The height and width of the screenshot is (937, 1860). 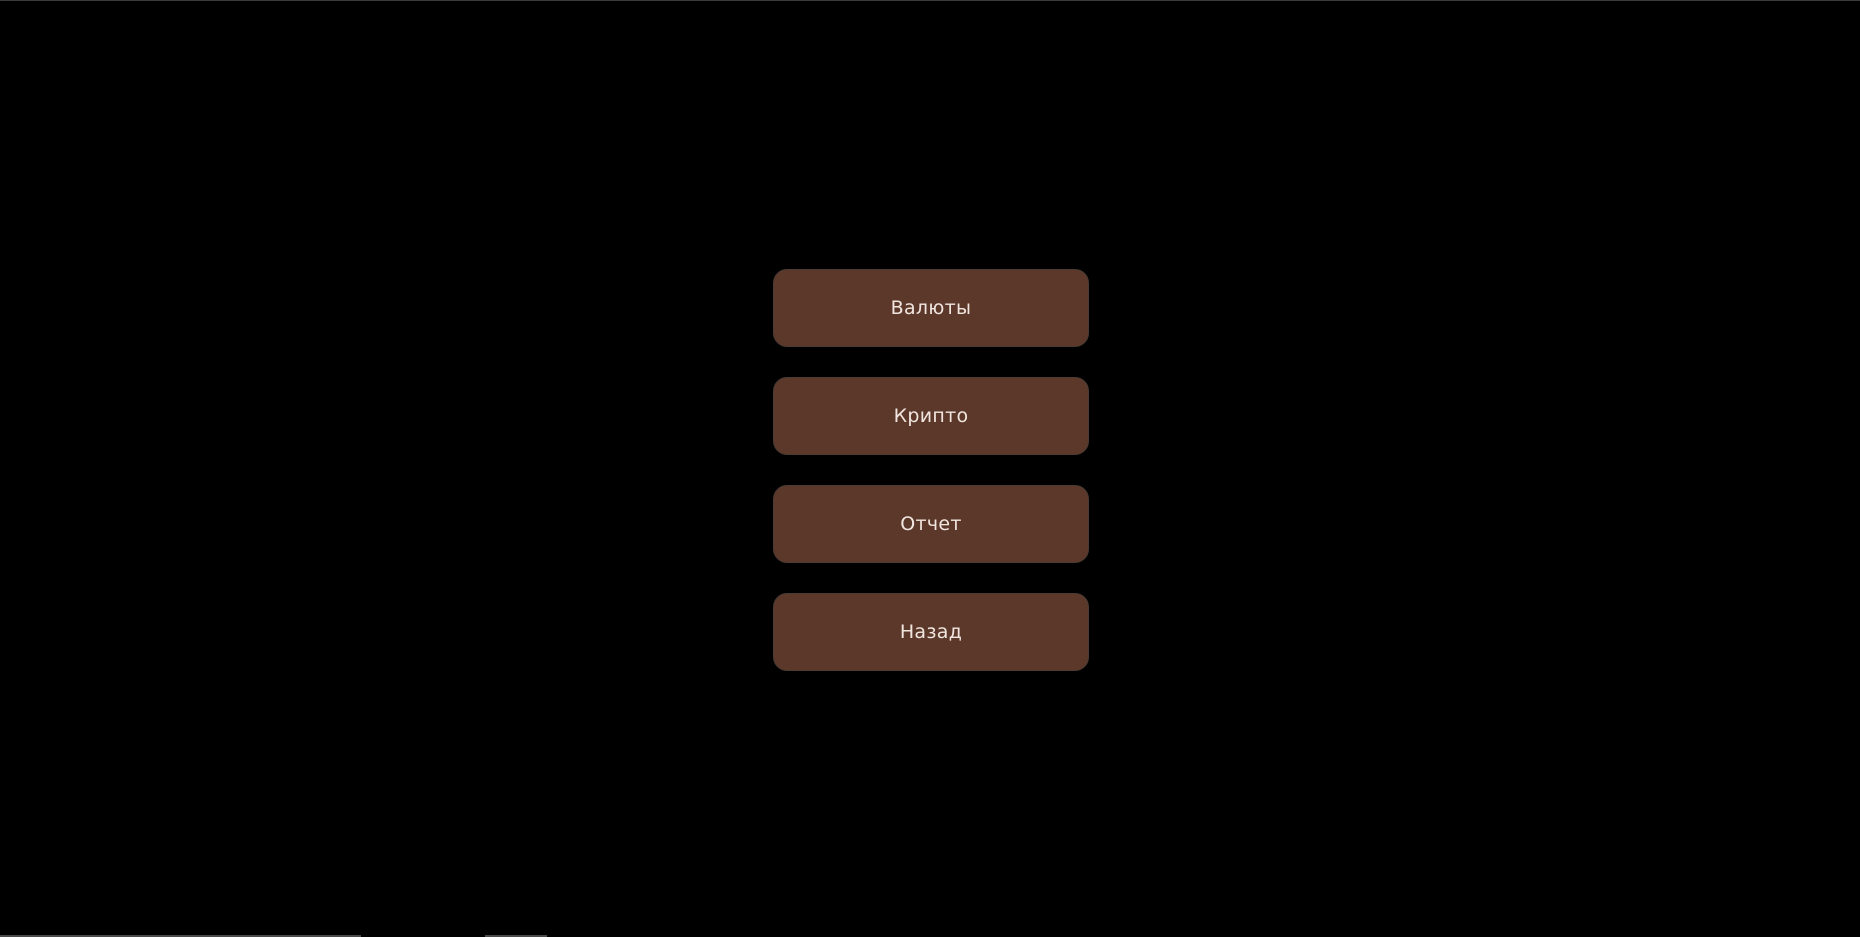 I want to click on currencies-button-label: Валюты, so click(x=931, y=308).